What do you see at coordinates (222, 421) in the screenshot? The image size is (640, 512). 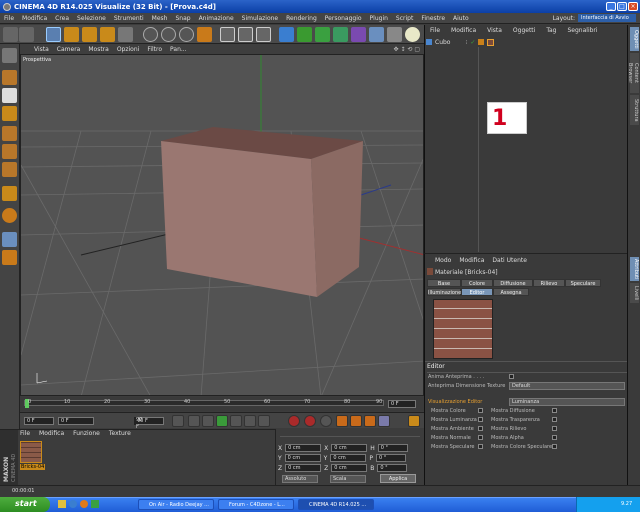 I see `play-icon` at bounding box center [222, 421].